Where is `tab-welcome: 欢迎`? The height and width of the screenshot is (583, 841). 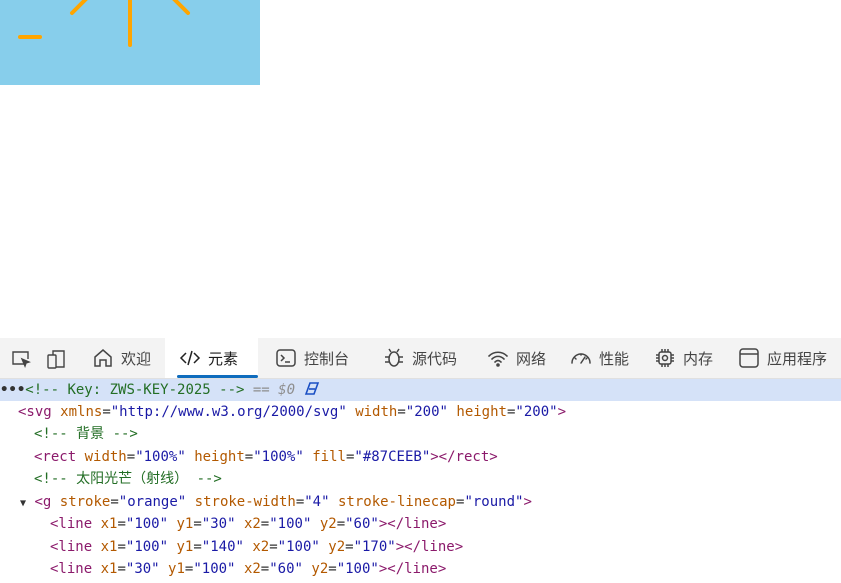 tab-welcome: 欢迎 is located at coordinates (121, 358).